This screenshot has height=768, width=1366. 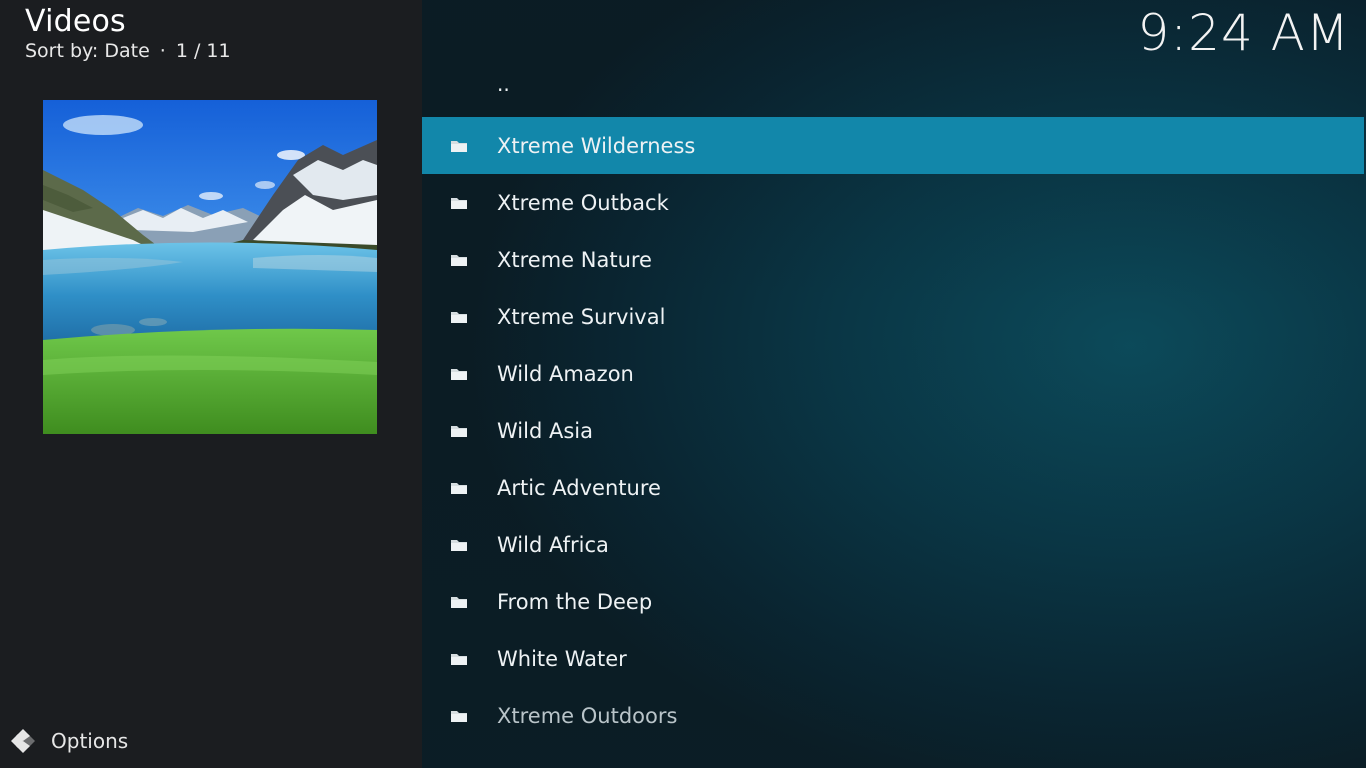 What do you see at coordinates (596, 145) in the screenshot?
I see `list-item-label: Xtreme Wilderness` at bounding box center [596, 145].